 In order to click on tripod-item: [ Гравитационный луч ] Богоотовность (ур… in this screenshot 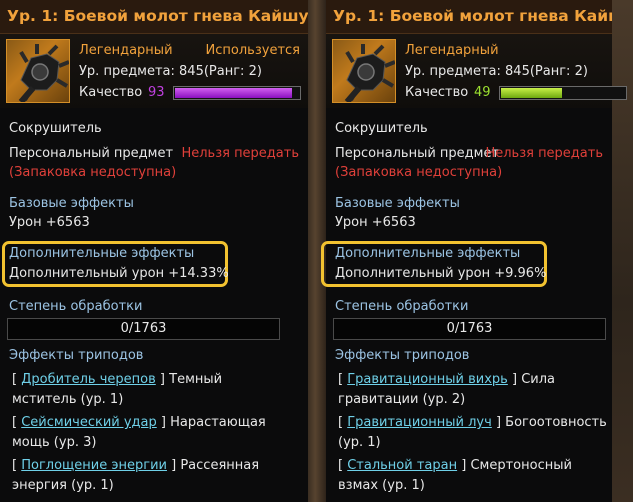, I will do `click(473, 433)`.